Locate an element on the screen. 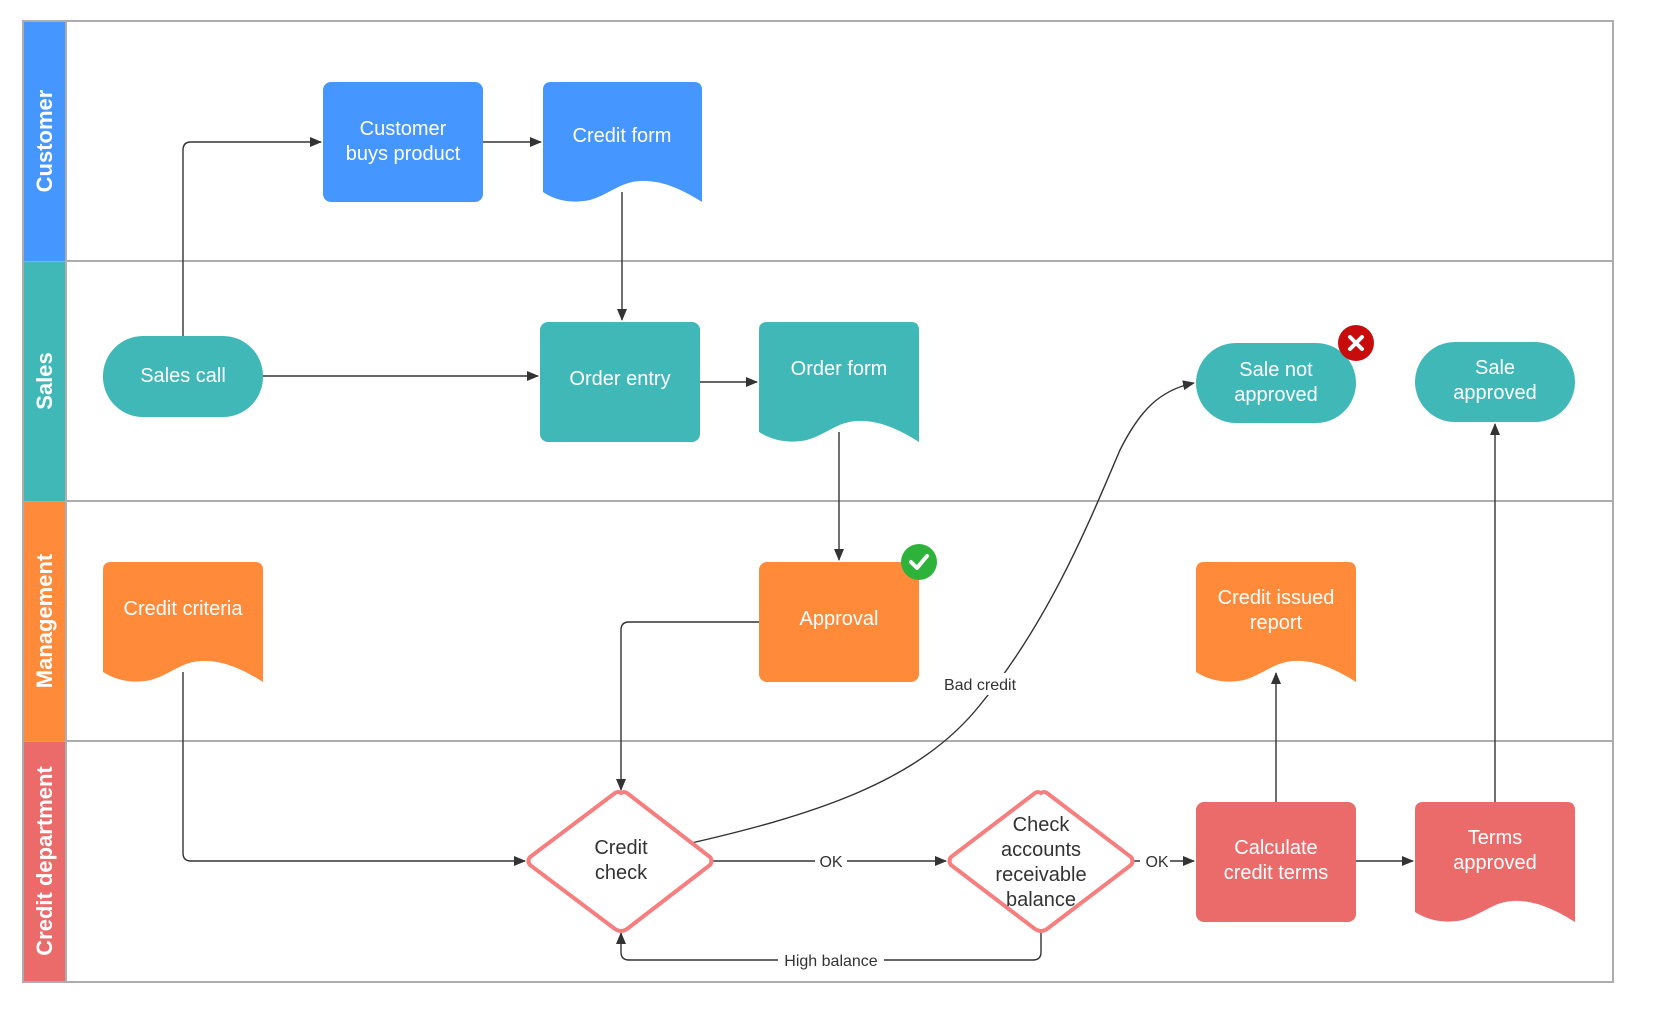 This screenshot has width=1654, height=1023. node-label: balance is located at coordinates (1041, 900).